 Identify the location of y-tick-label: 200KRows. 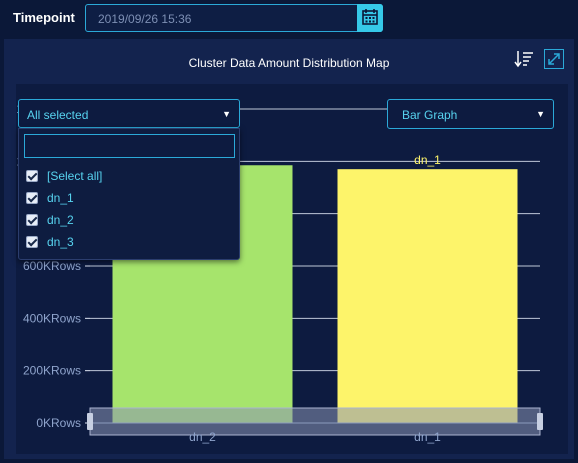
(52, 371).